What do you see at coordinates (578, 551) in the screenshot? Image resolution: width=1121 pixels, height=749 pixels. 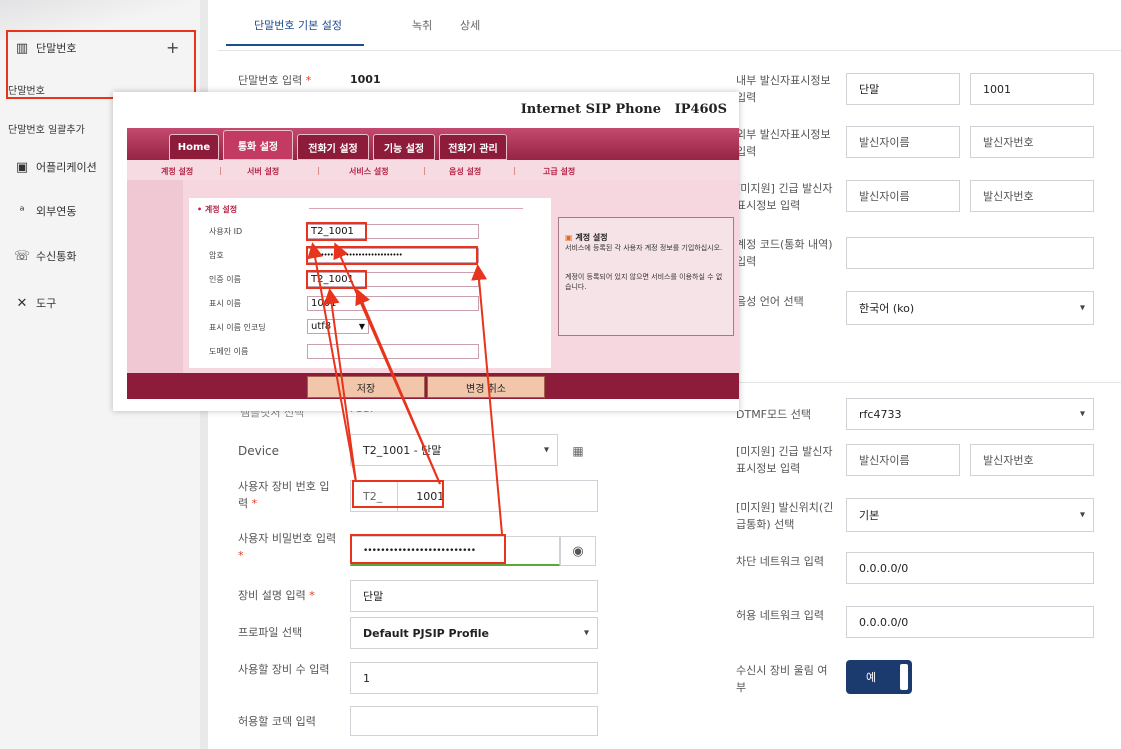 I see `eye-icon: ◉` at bounding box center [578, 551].